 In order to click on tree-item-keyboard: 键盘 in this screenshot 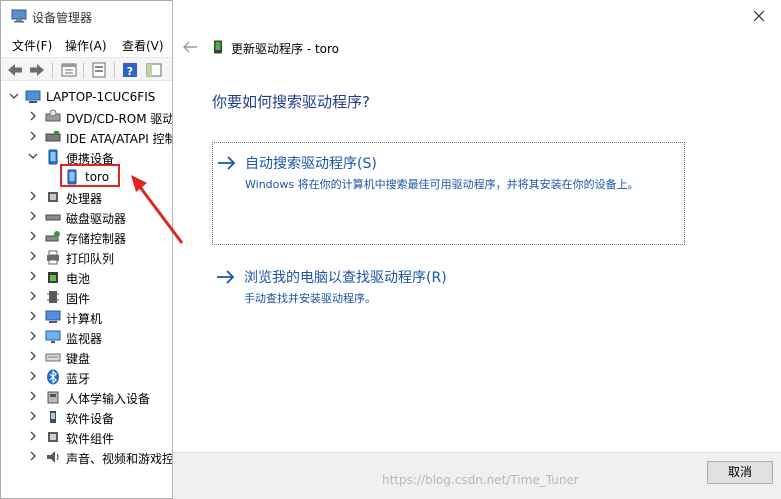, I will do `click(87, 357)`.